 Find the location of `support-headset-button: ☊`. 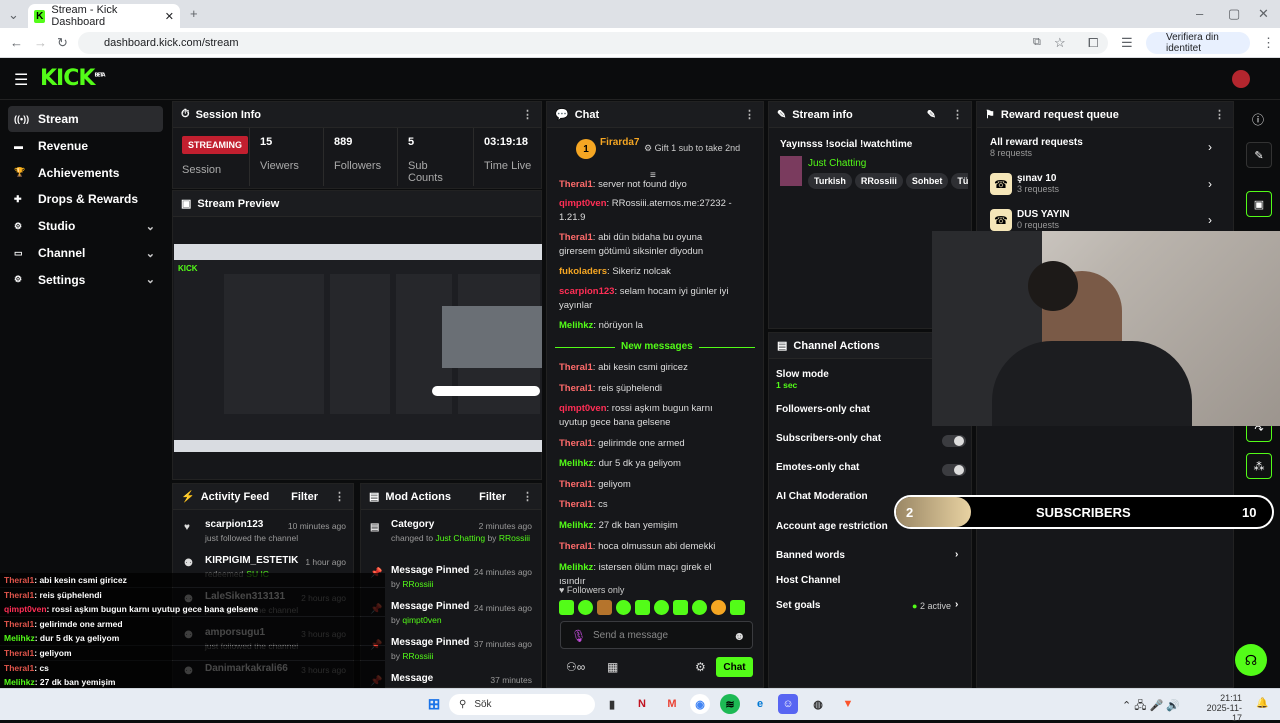

support-headset-button: ☊ is located at coordinates (1251, 660).